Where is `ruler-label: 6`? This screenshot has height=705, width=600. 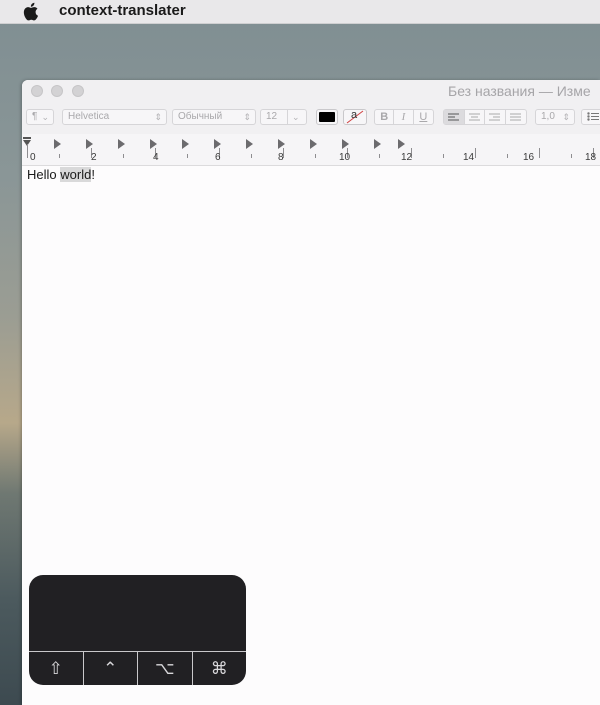 ruler-label: 6 is located at coordinates (218, 157).